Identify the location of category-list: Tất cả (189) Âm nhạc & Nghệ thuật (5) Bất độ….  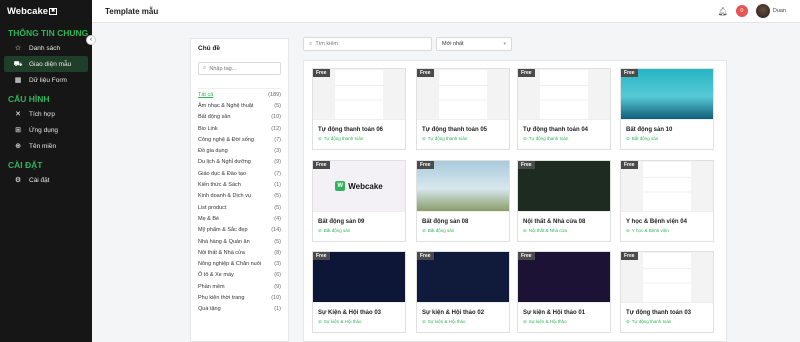
(239, 201).